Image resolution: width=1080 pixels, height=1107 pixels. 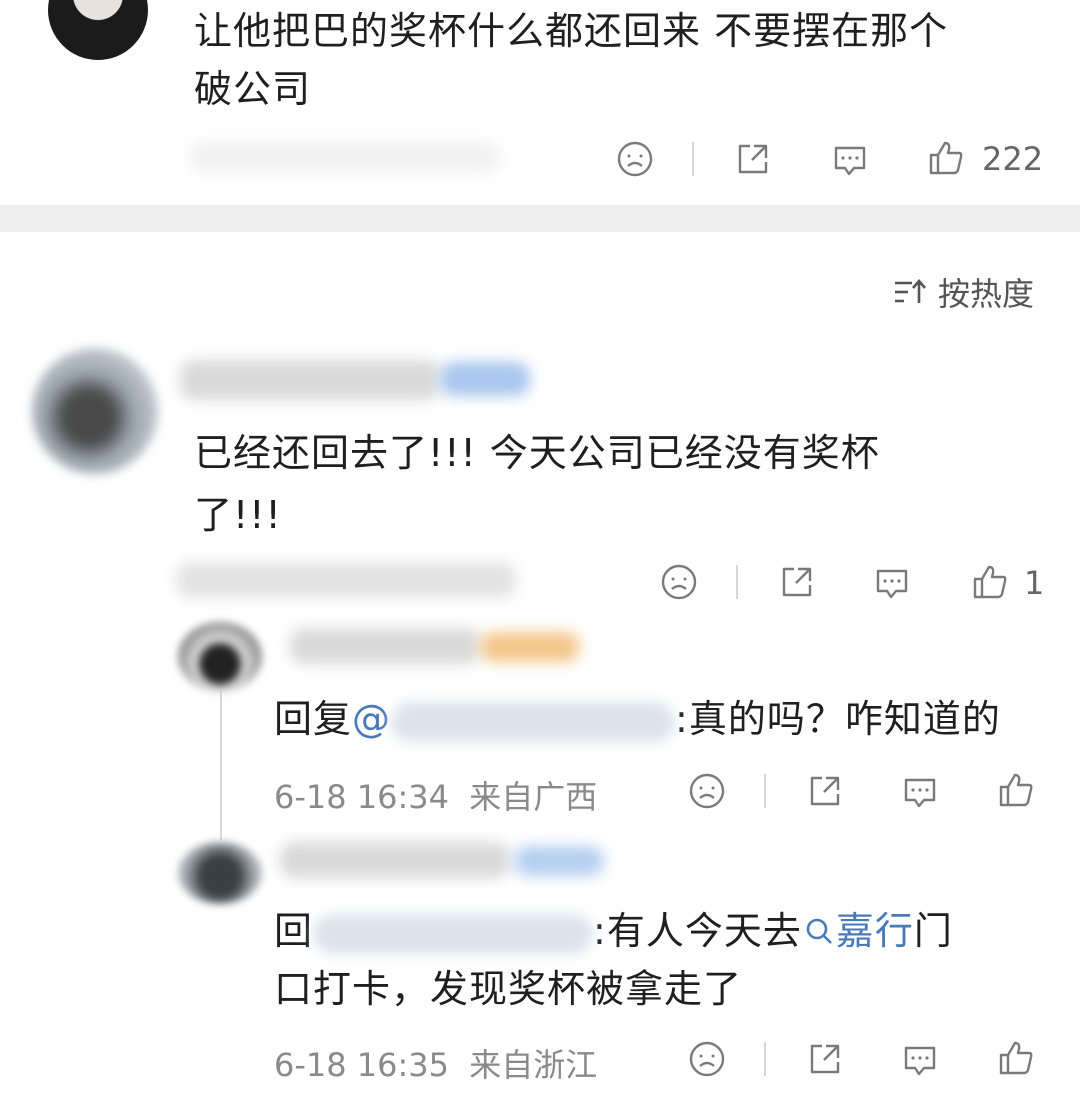 I want to click on reply-location: 来自广西, so click(x=533, y=797).